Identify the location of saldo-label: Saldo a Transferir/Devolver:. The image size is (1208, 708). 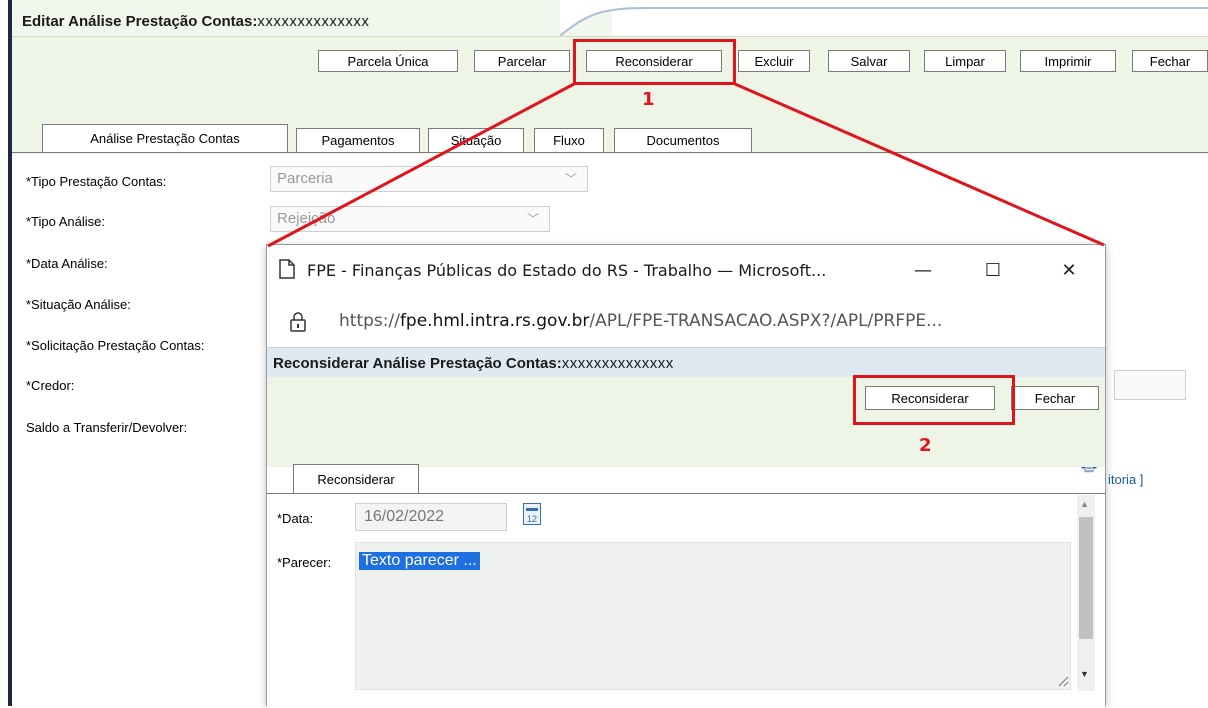
(107, 427).